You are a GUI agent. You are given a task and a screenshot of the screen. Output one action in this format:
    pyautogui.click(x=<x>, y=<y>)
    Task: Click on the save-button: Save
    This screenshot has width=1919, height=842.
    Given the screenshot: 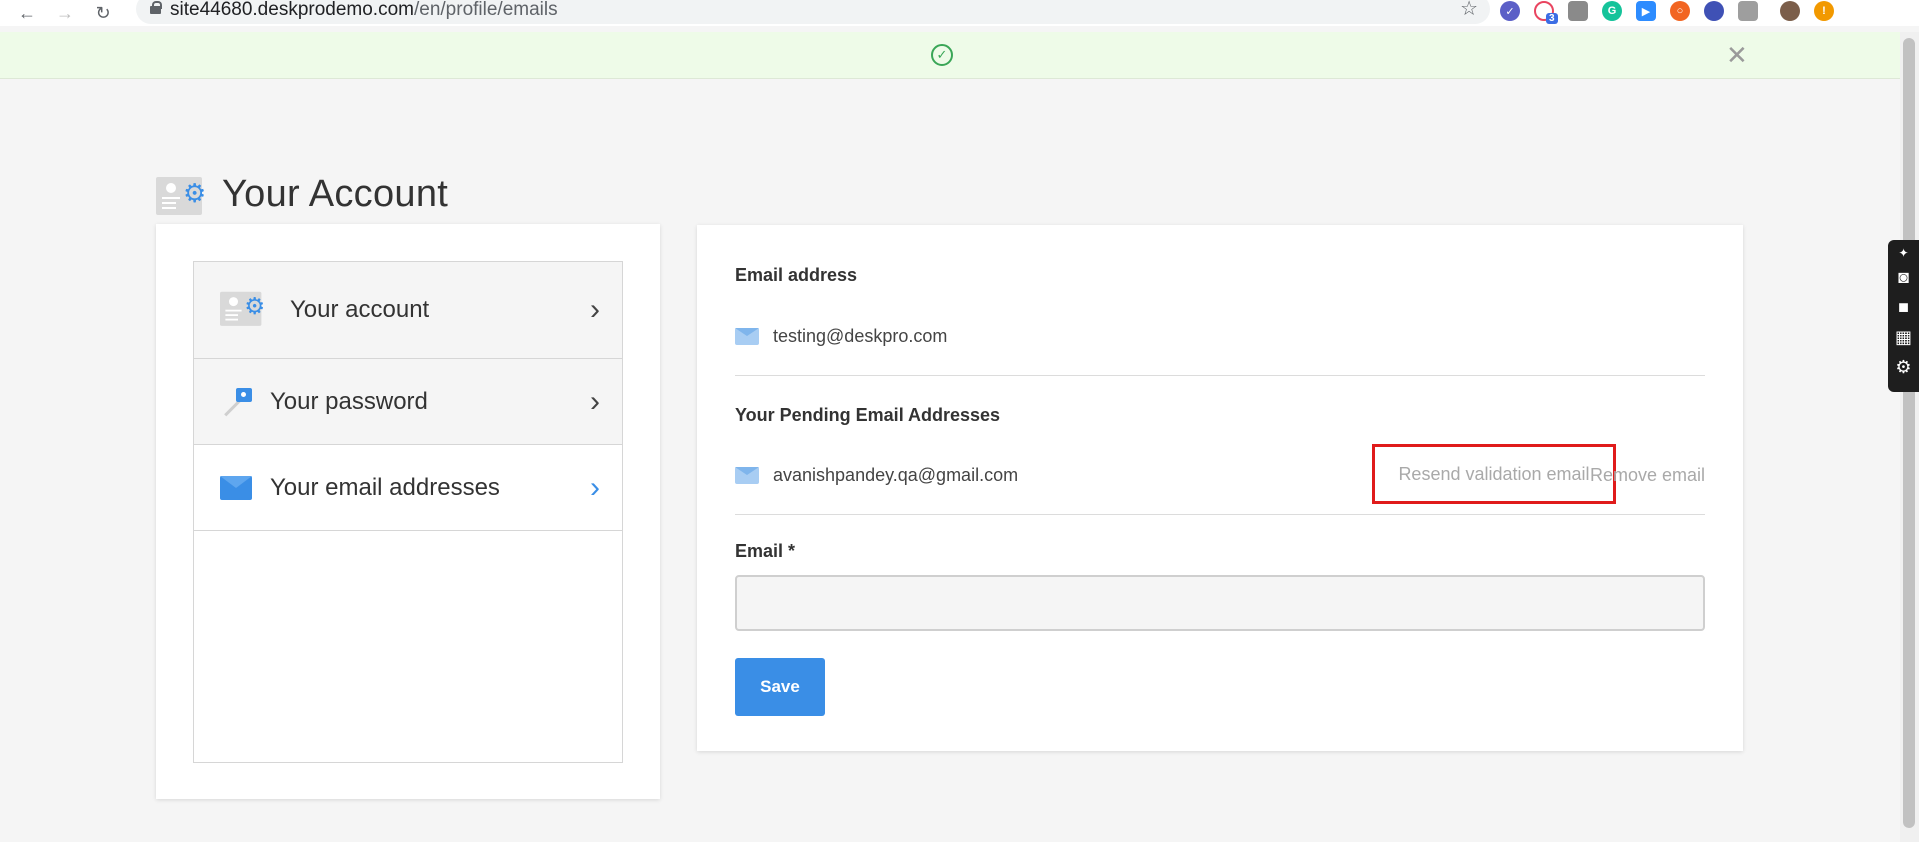 What is the action you would take?
    pyautogui.click(x=780, y=687)
    